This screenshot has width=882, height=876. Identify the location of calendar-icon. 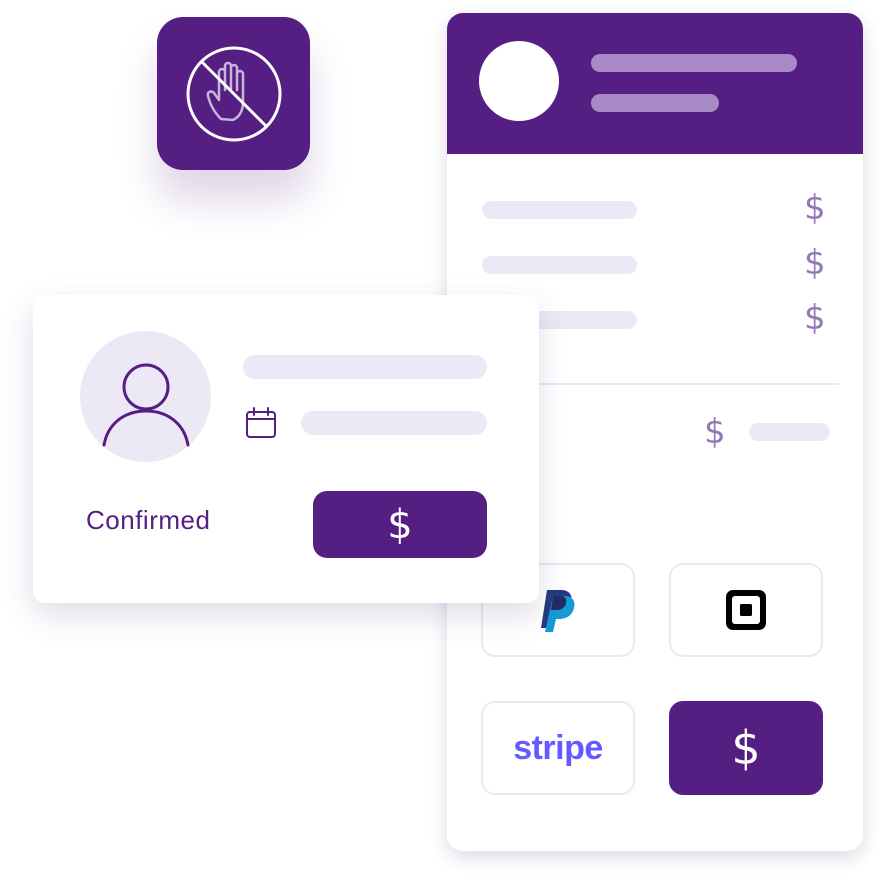
(261, 422).